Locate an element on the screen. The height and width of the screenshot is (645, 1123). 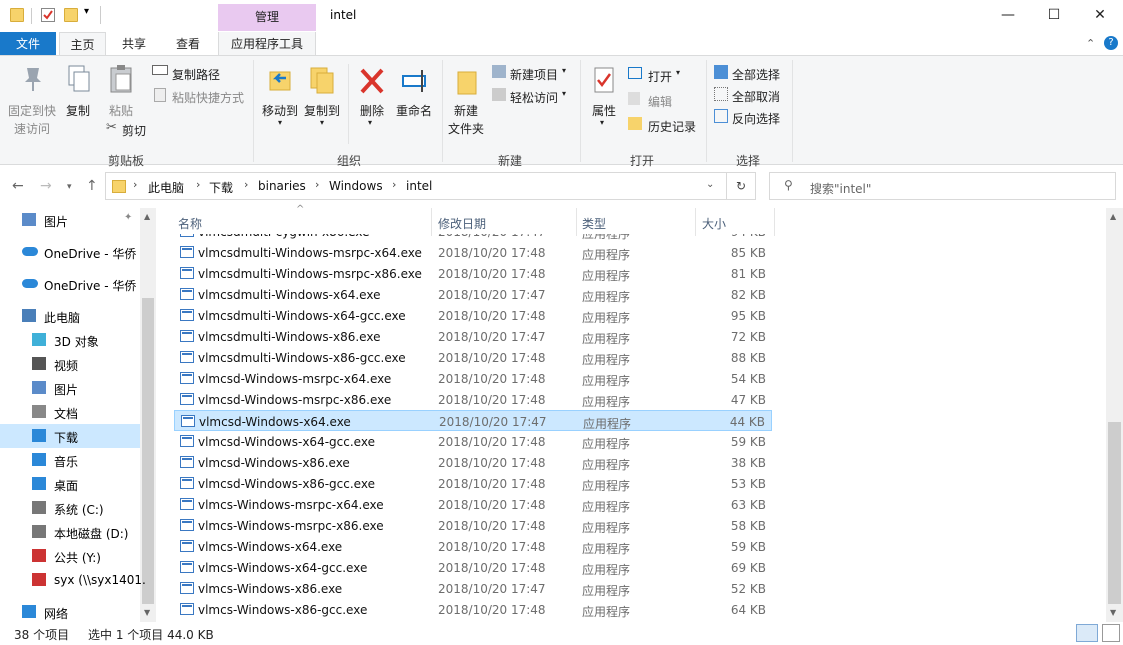
minimize-button: — is located at coordinates (1008, 15).